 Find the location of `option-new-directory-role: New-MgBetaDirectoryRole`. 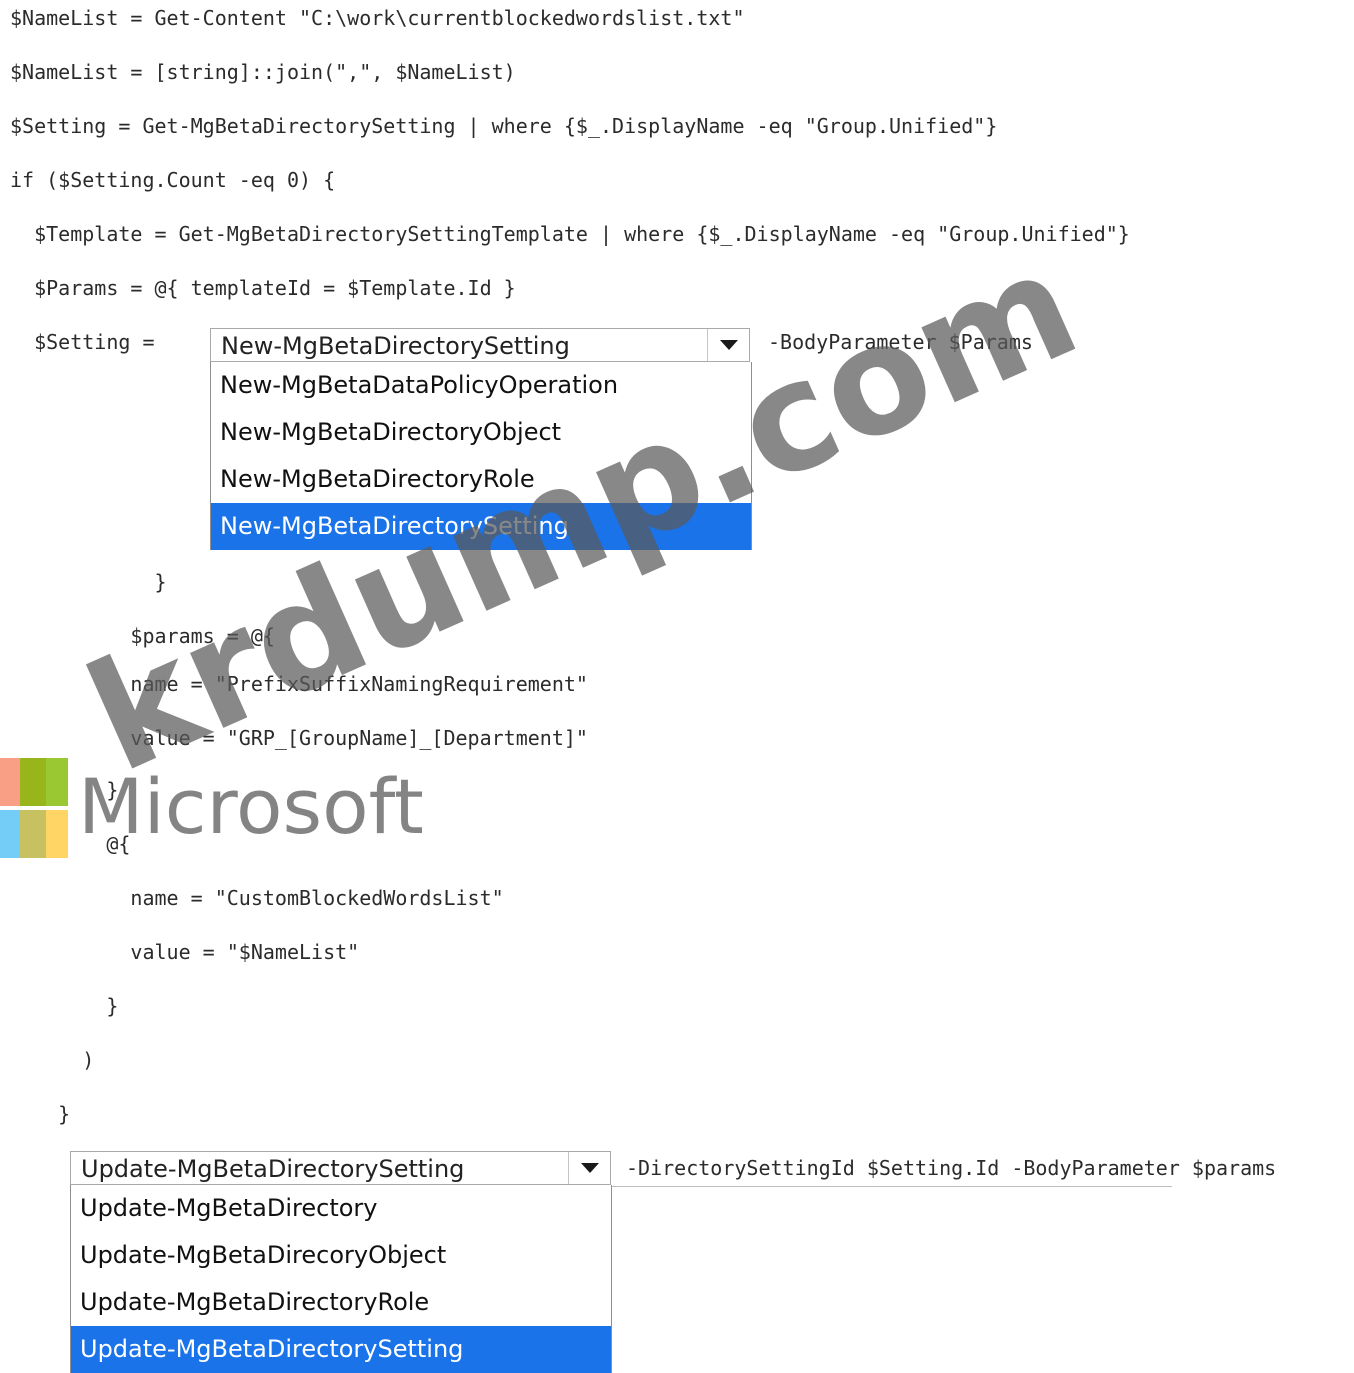

option-new-directory-role: New-MgBetaDirectoryRole is located at coordinates (481, 479).